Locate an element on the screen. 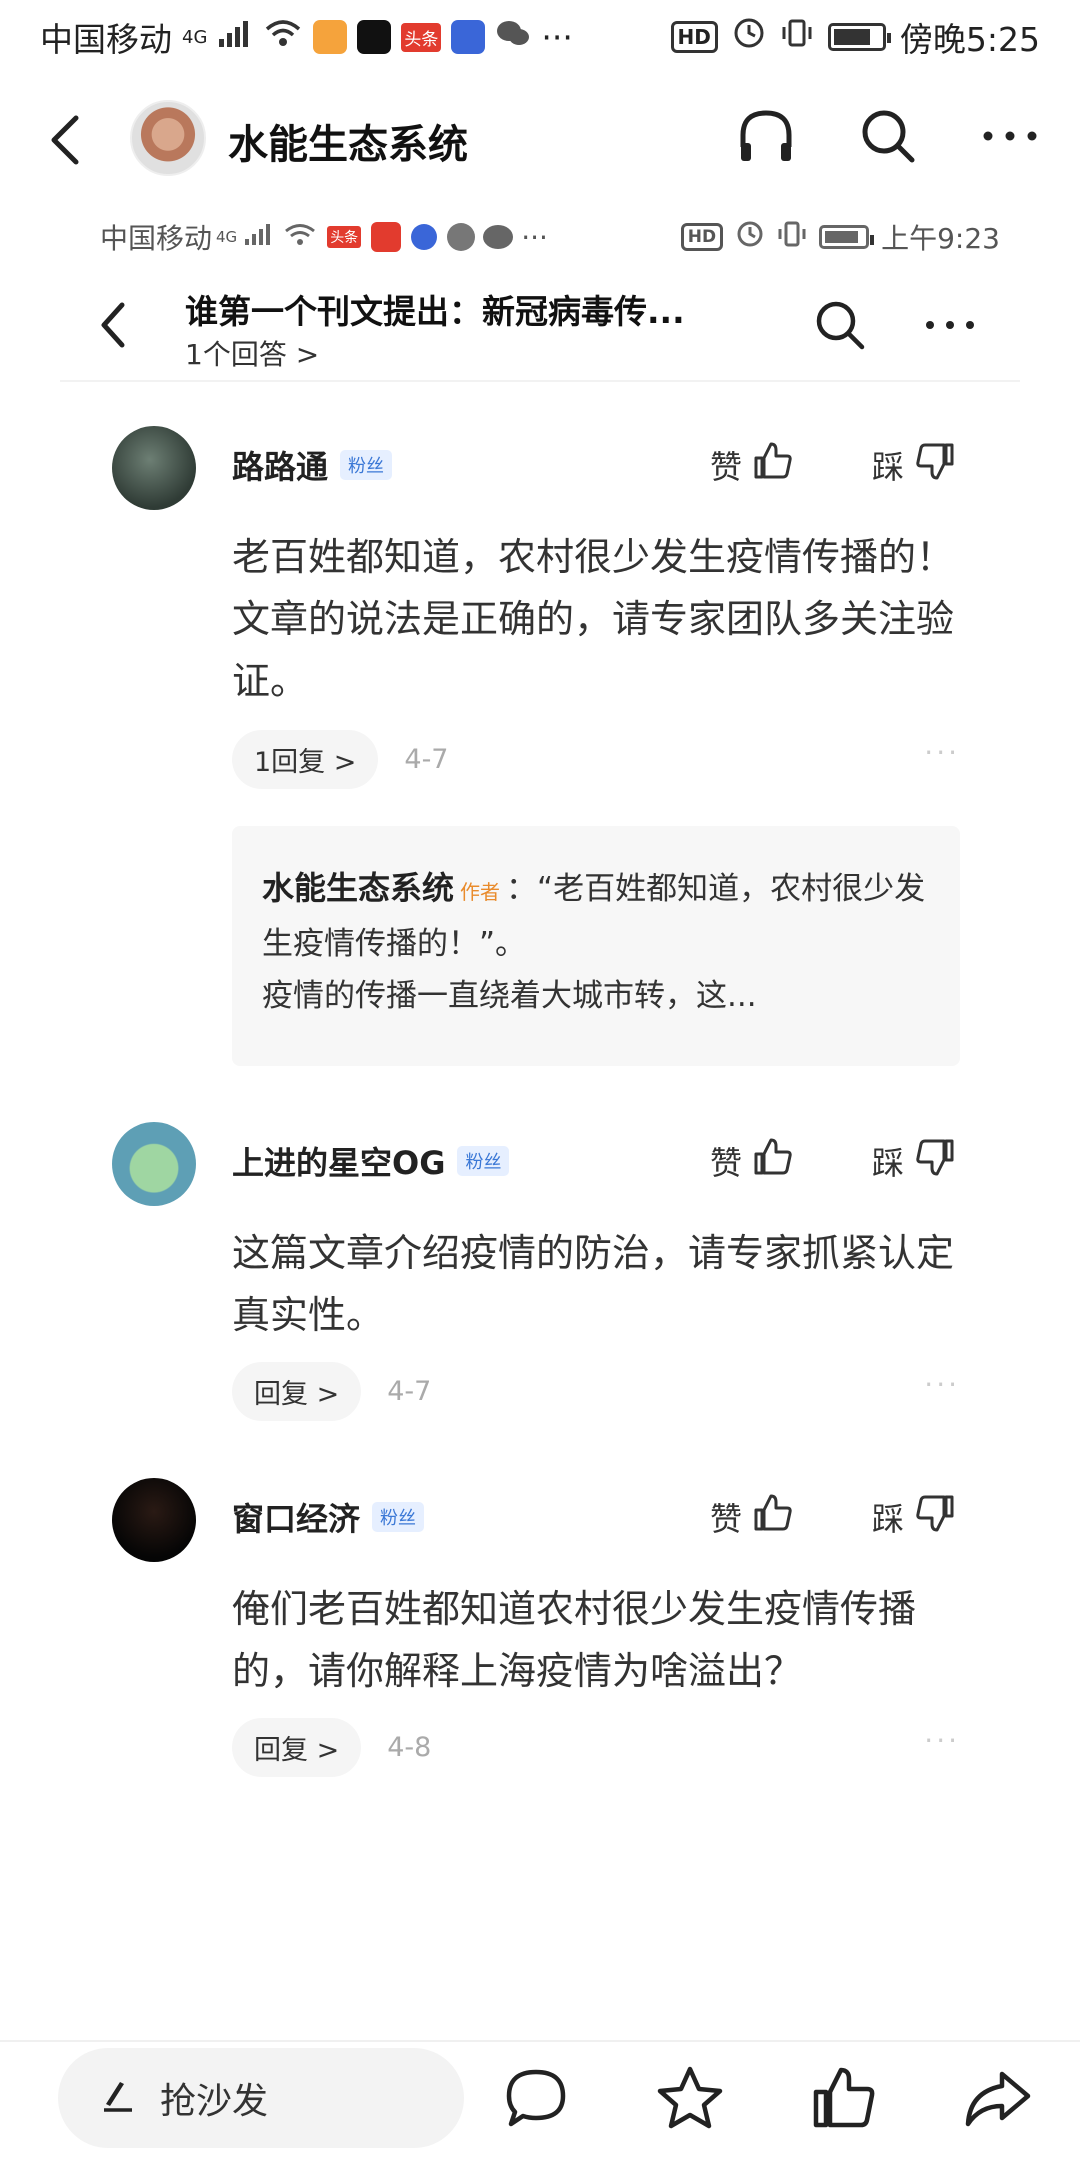 This screenshot has height=2160, width=1080. inner-alarm-icon is located at coordinates (750, 237).